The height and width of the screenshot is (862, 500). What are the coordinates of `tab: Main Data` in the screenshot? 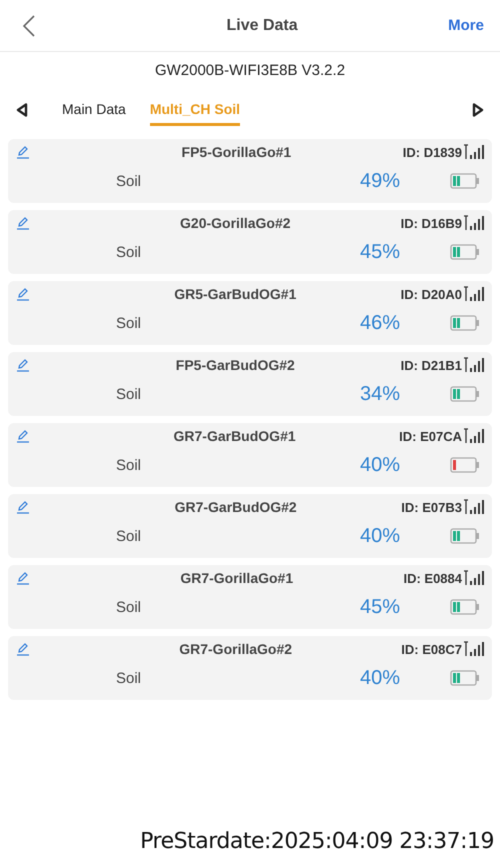 It's located at (94, 110).